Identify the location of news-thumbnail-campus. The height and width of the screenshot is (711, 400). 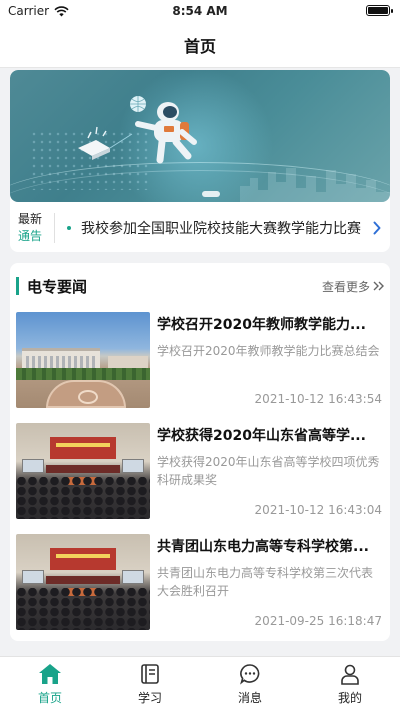
(83, 360).